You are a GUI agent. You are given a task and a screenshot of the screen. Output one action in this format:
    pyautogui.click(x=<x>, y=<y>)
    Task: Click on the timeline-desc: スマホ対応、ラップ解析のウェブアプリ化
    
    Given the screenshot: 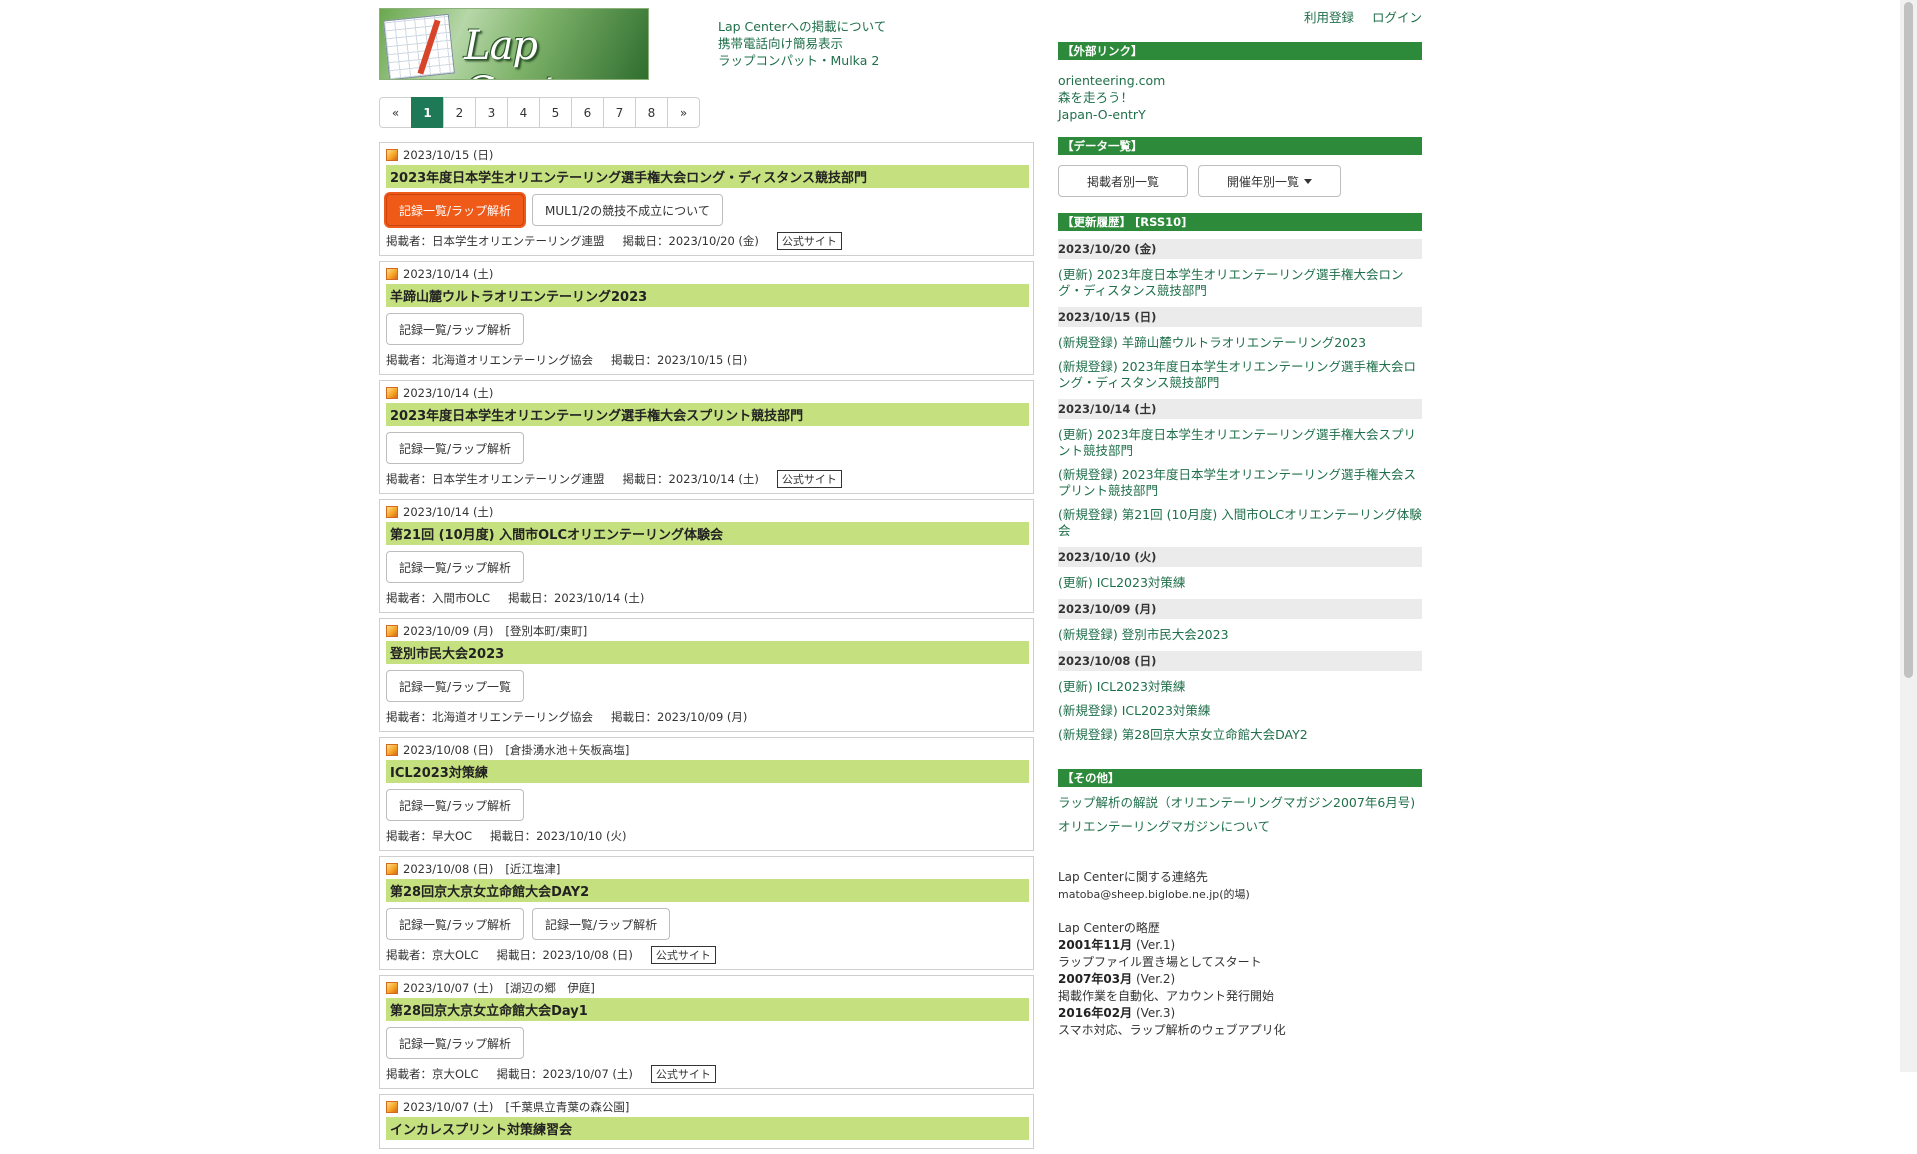 What is the action you would take?
    pyautogui.click(x=1172, y=1030)
    